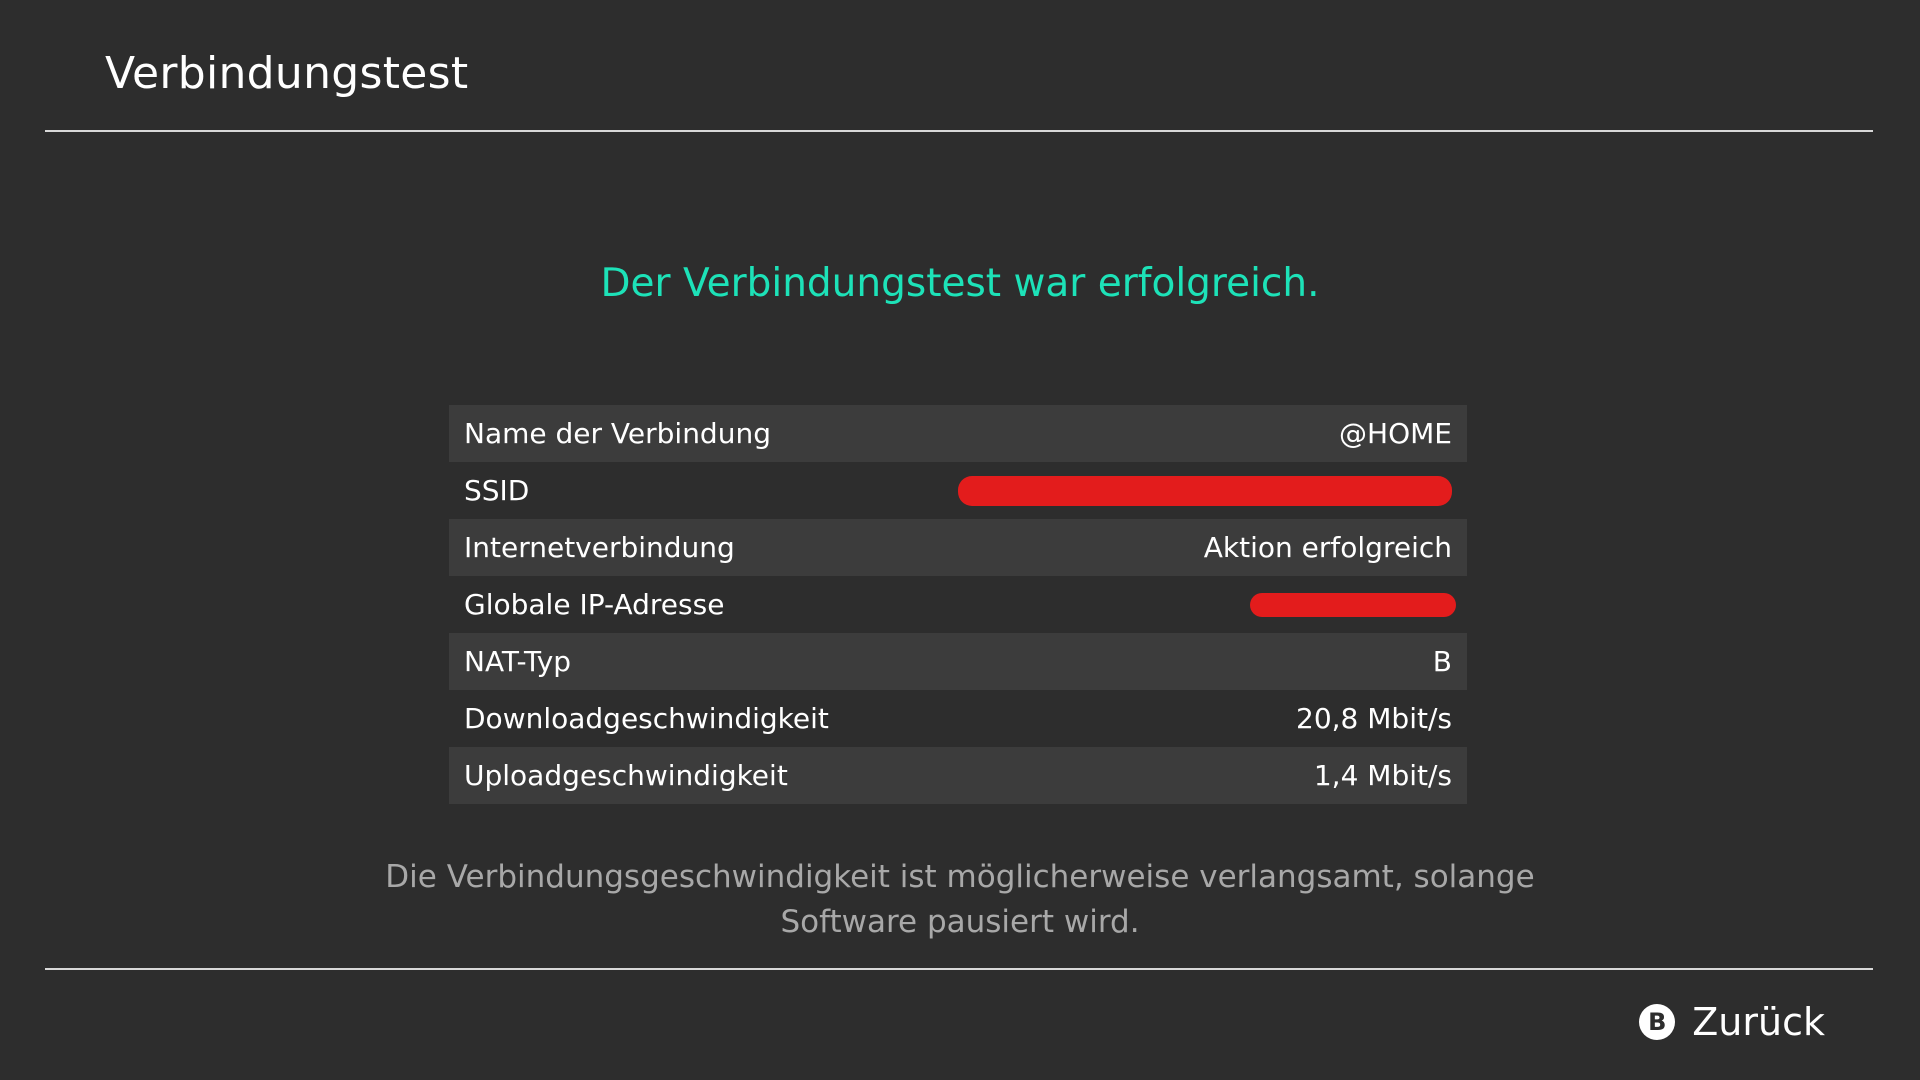 This screenshot has height=1080, width=1920. What do you see at coordinates (1205, 490) in the screenshot?
I see `ssid-redaction` at bounding box center [1205, 490].